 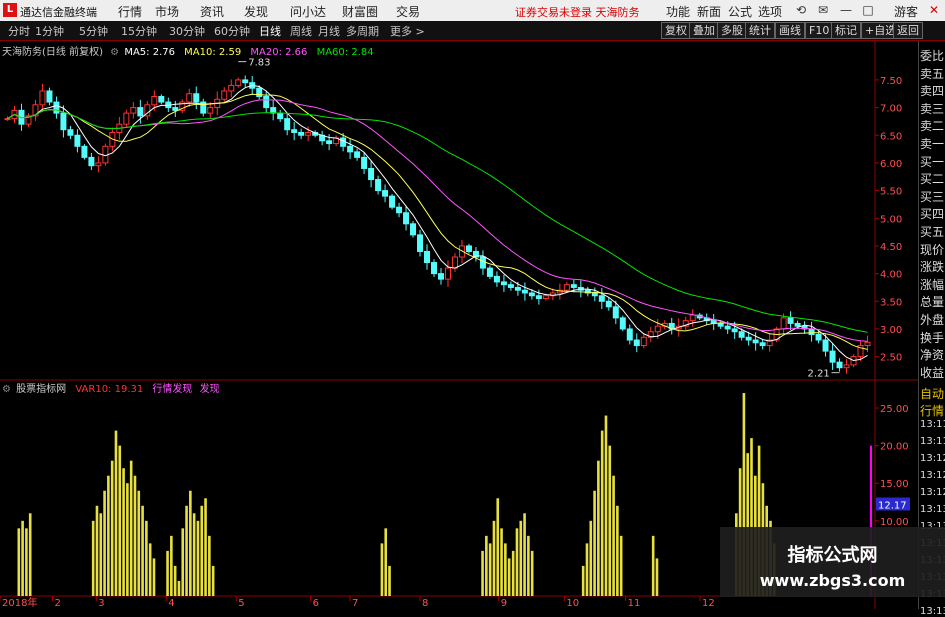 What do you see at coordinates (891, 219) in the screenshot?
I see `price-tick-label: 5.00` at bounding box center [891, 219].